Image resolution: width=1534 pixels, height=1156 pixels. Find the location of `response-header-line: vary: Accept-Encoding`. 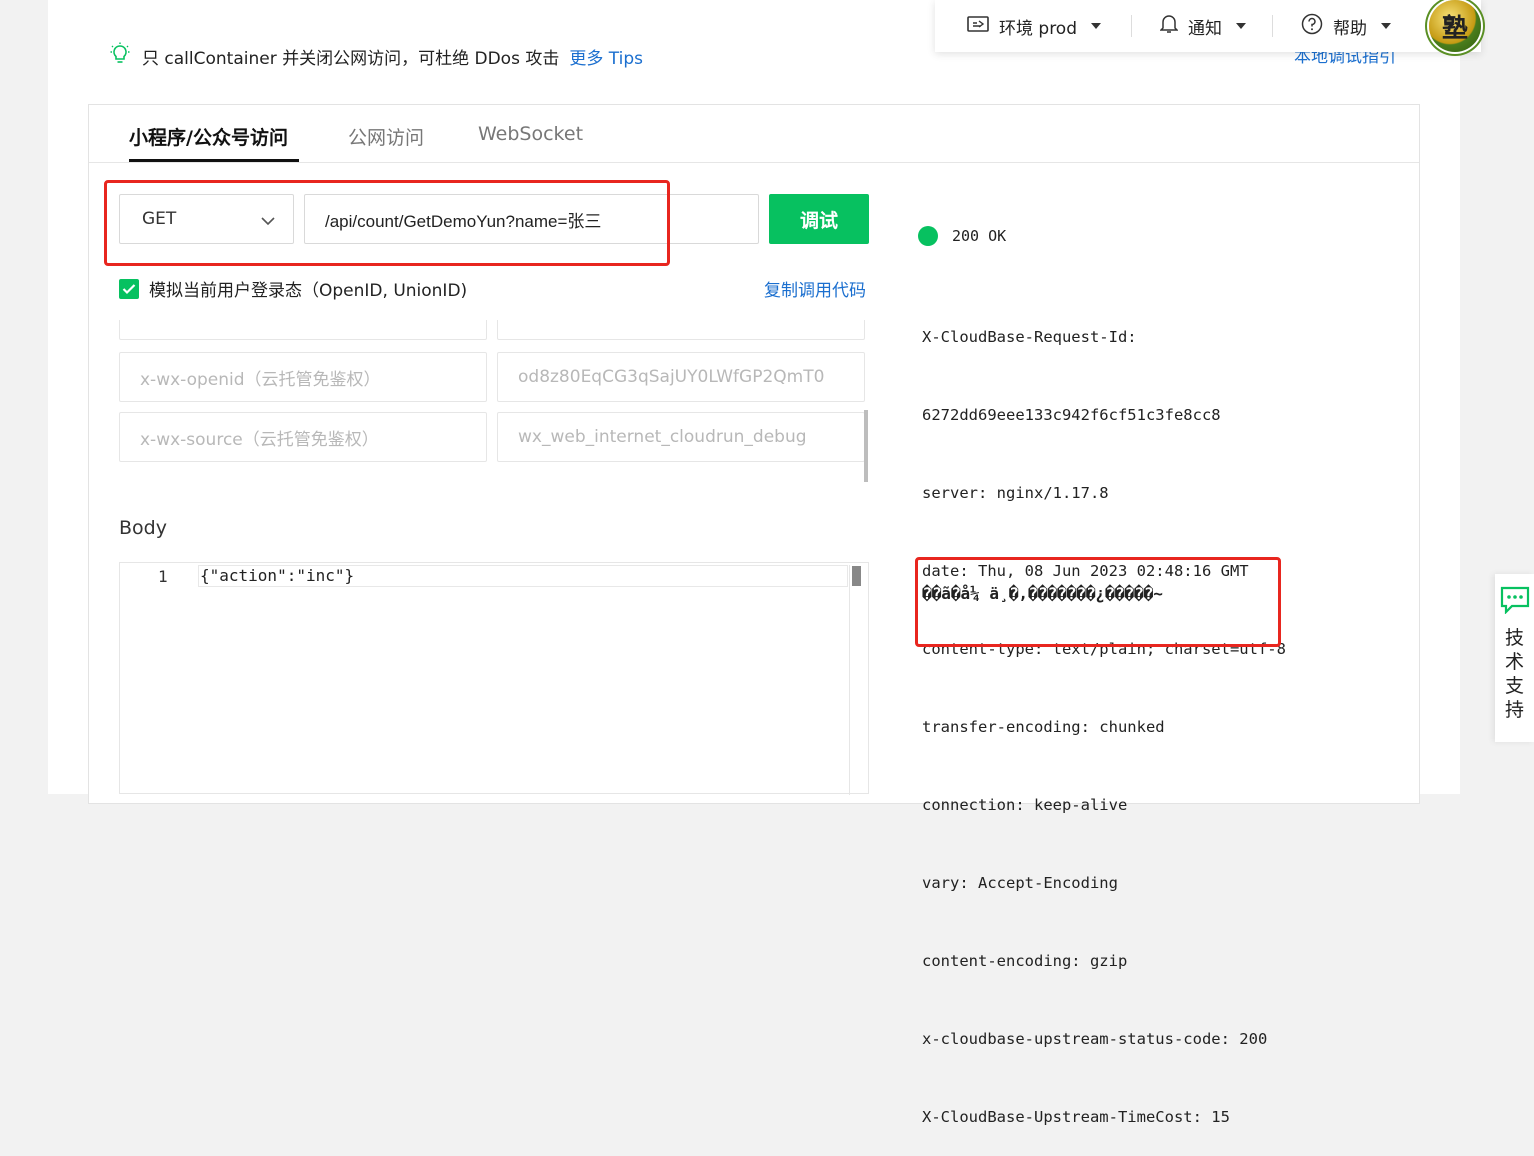

response-header-line: vary: Accept-Encoding is located at coordinates (1020, 883).